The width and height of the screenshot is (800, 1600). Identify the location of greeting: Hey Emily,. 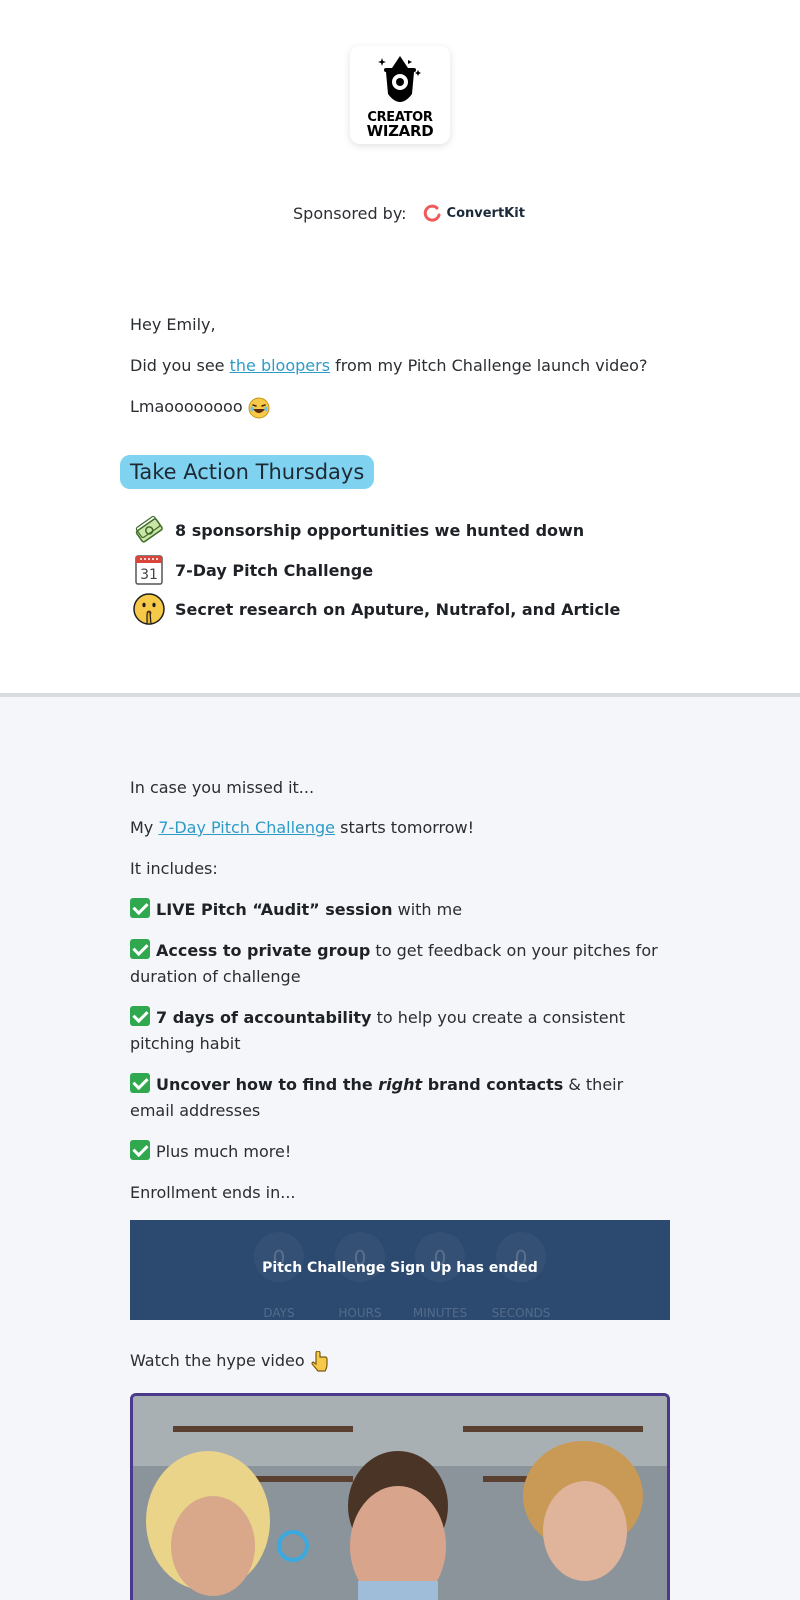
(173, 324).